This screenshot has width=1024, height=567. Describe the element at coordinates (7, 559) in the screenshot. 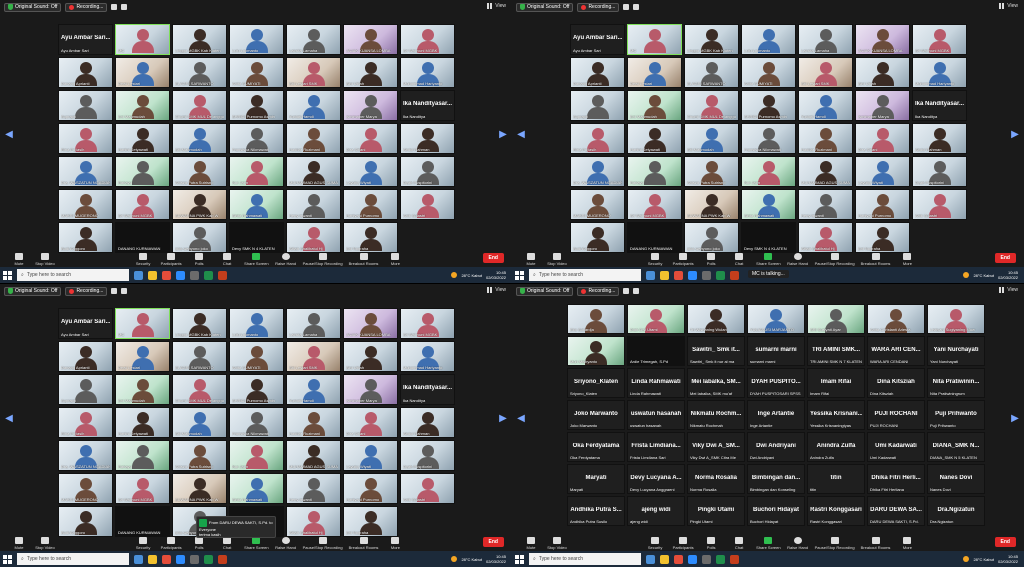

I see `windows-start-icon` at that location.